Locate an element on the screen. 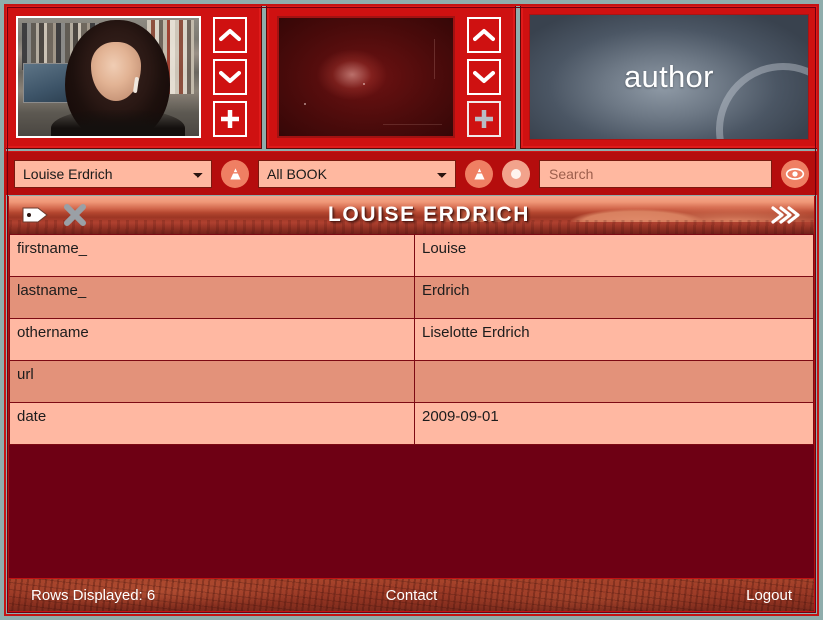 The width and height of the screenshot is (823, 620). table-row: lastname_ Erdrich is located at coordinates (411, 297).